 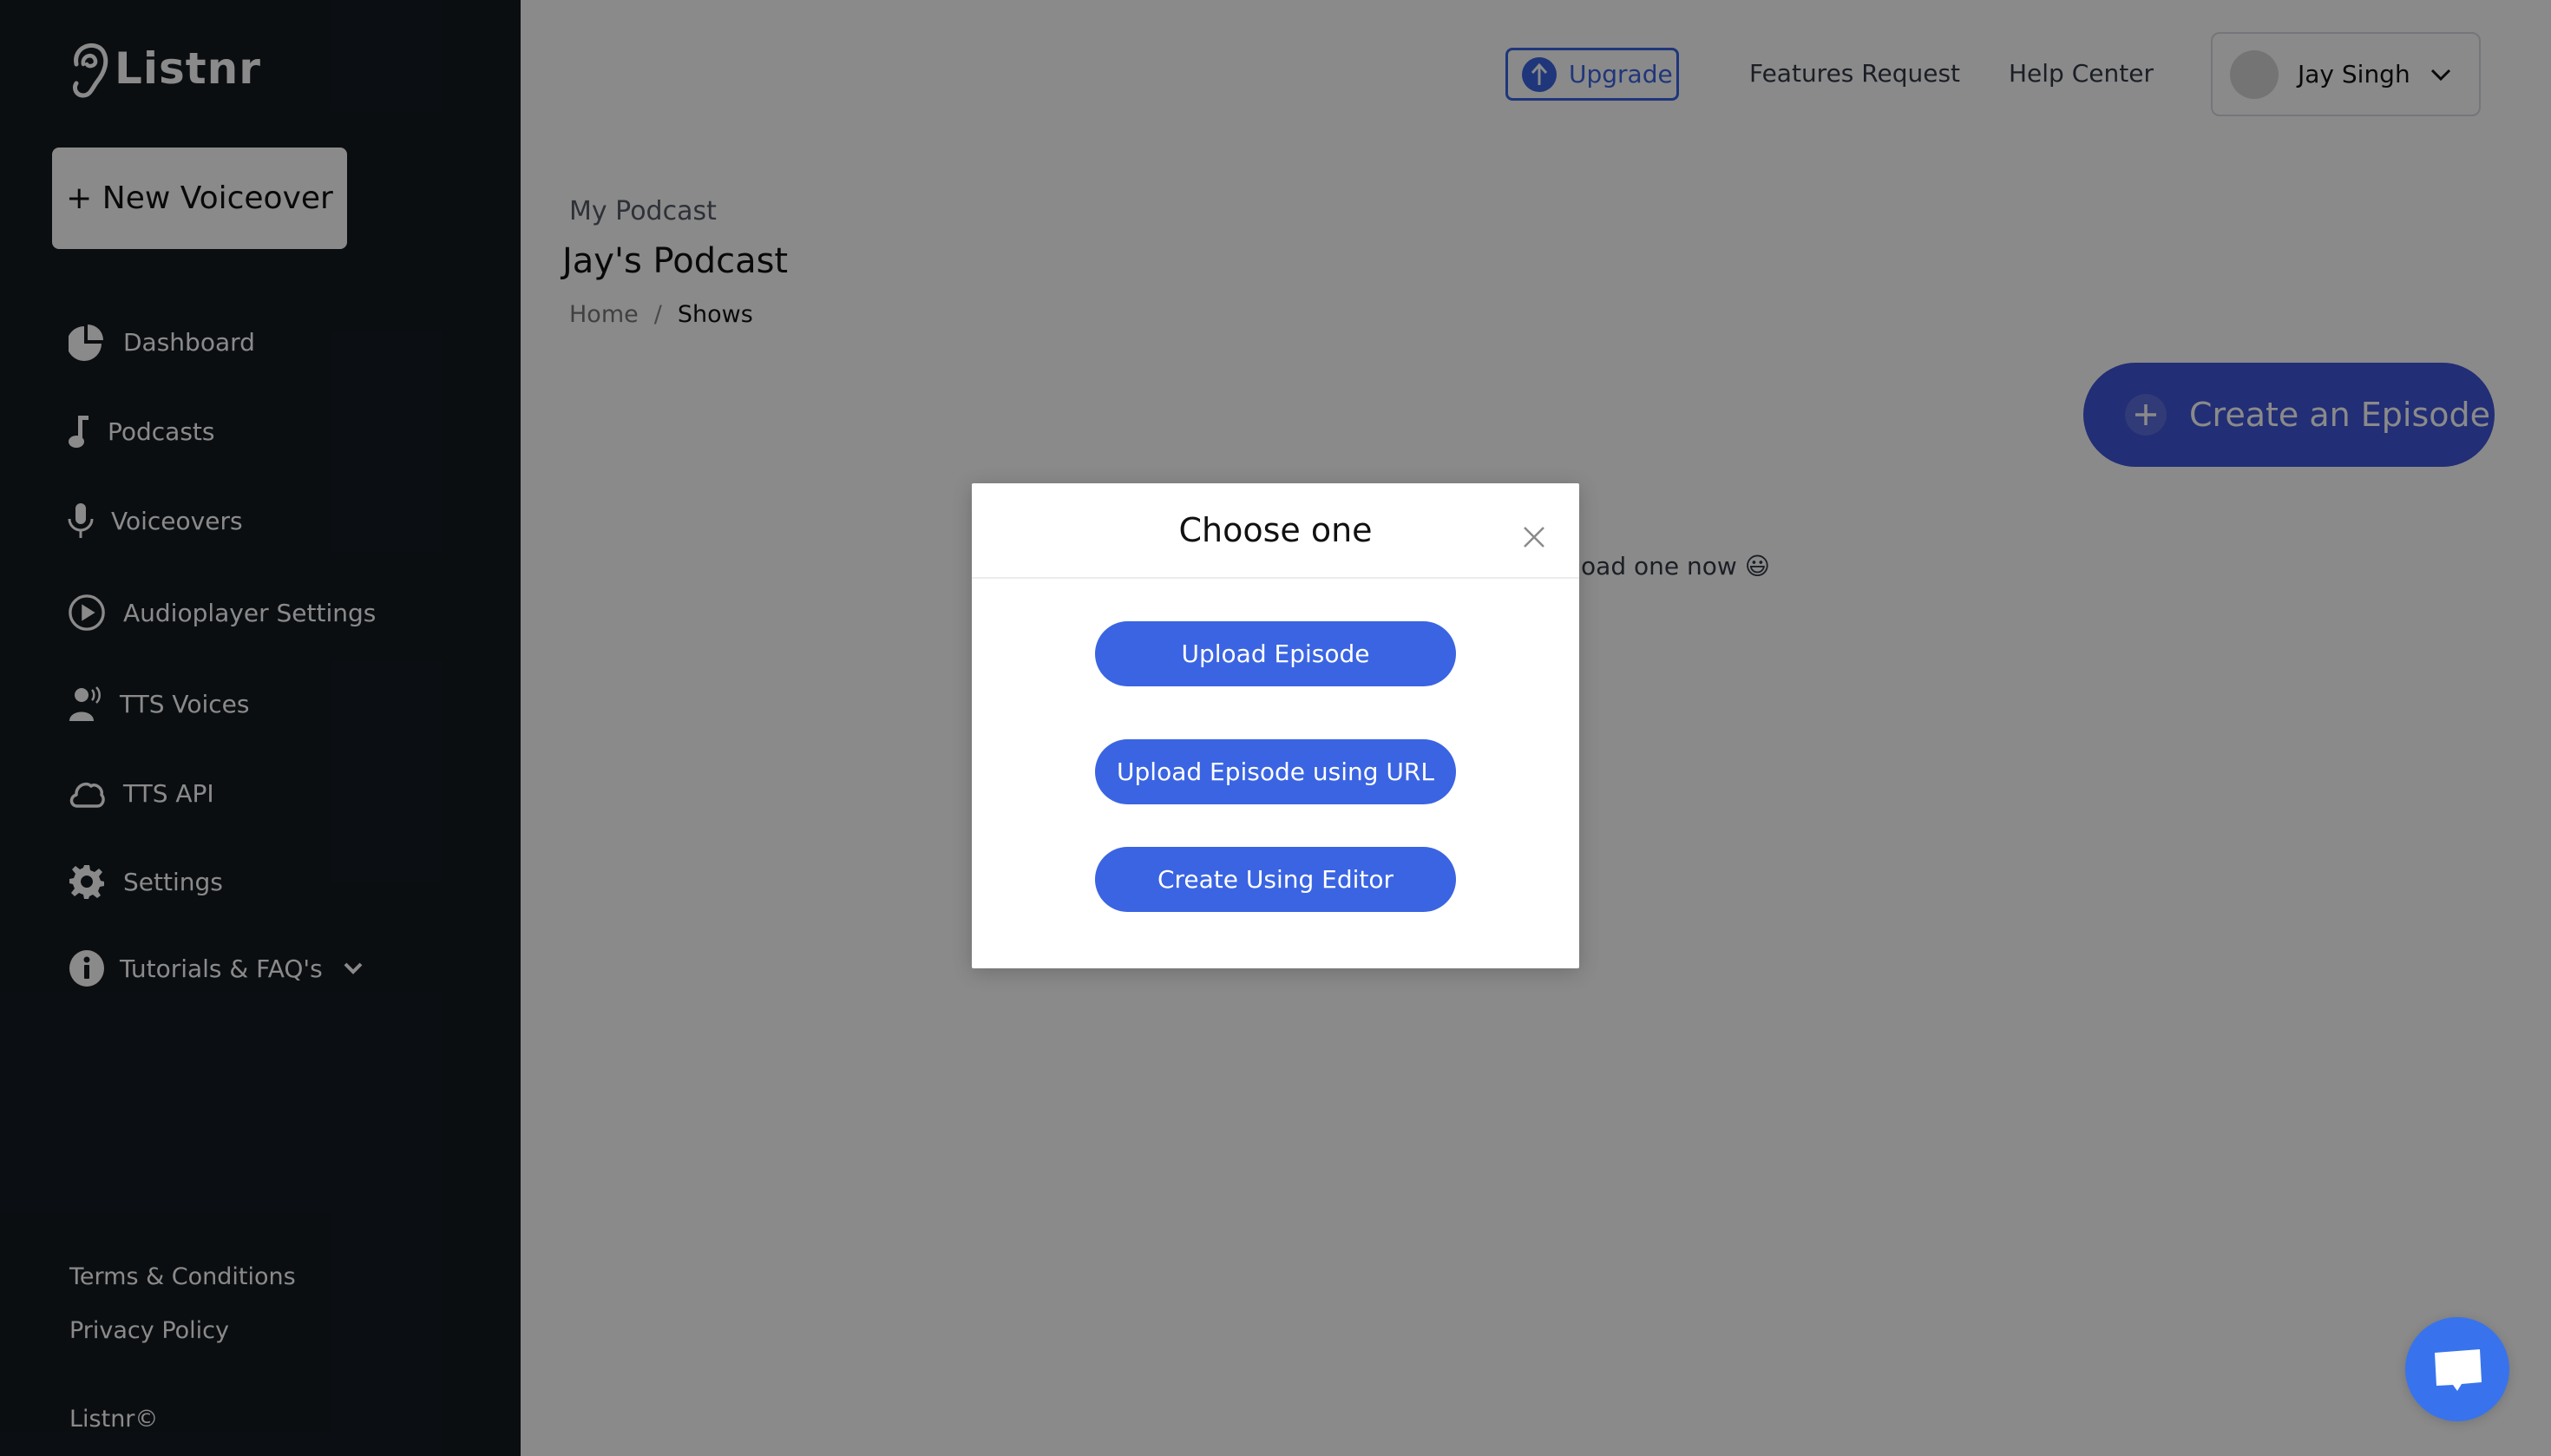 I want to click on chat-bubble-icon, so click(x=2458, y=1370).